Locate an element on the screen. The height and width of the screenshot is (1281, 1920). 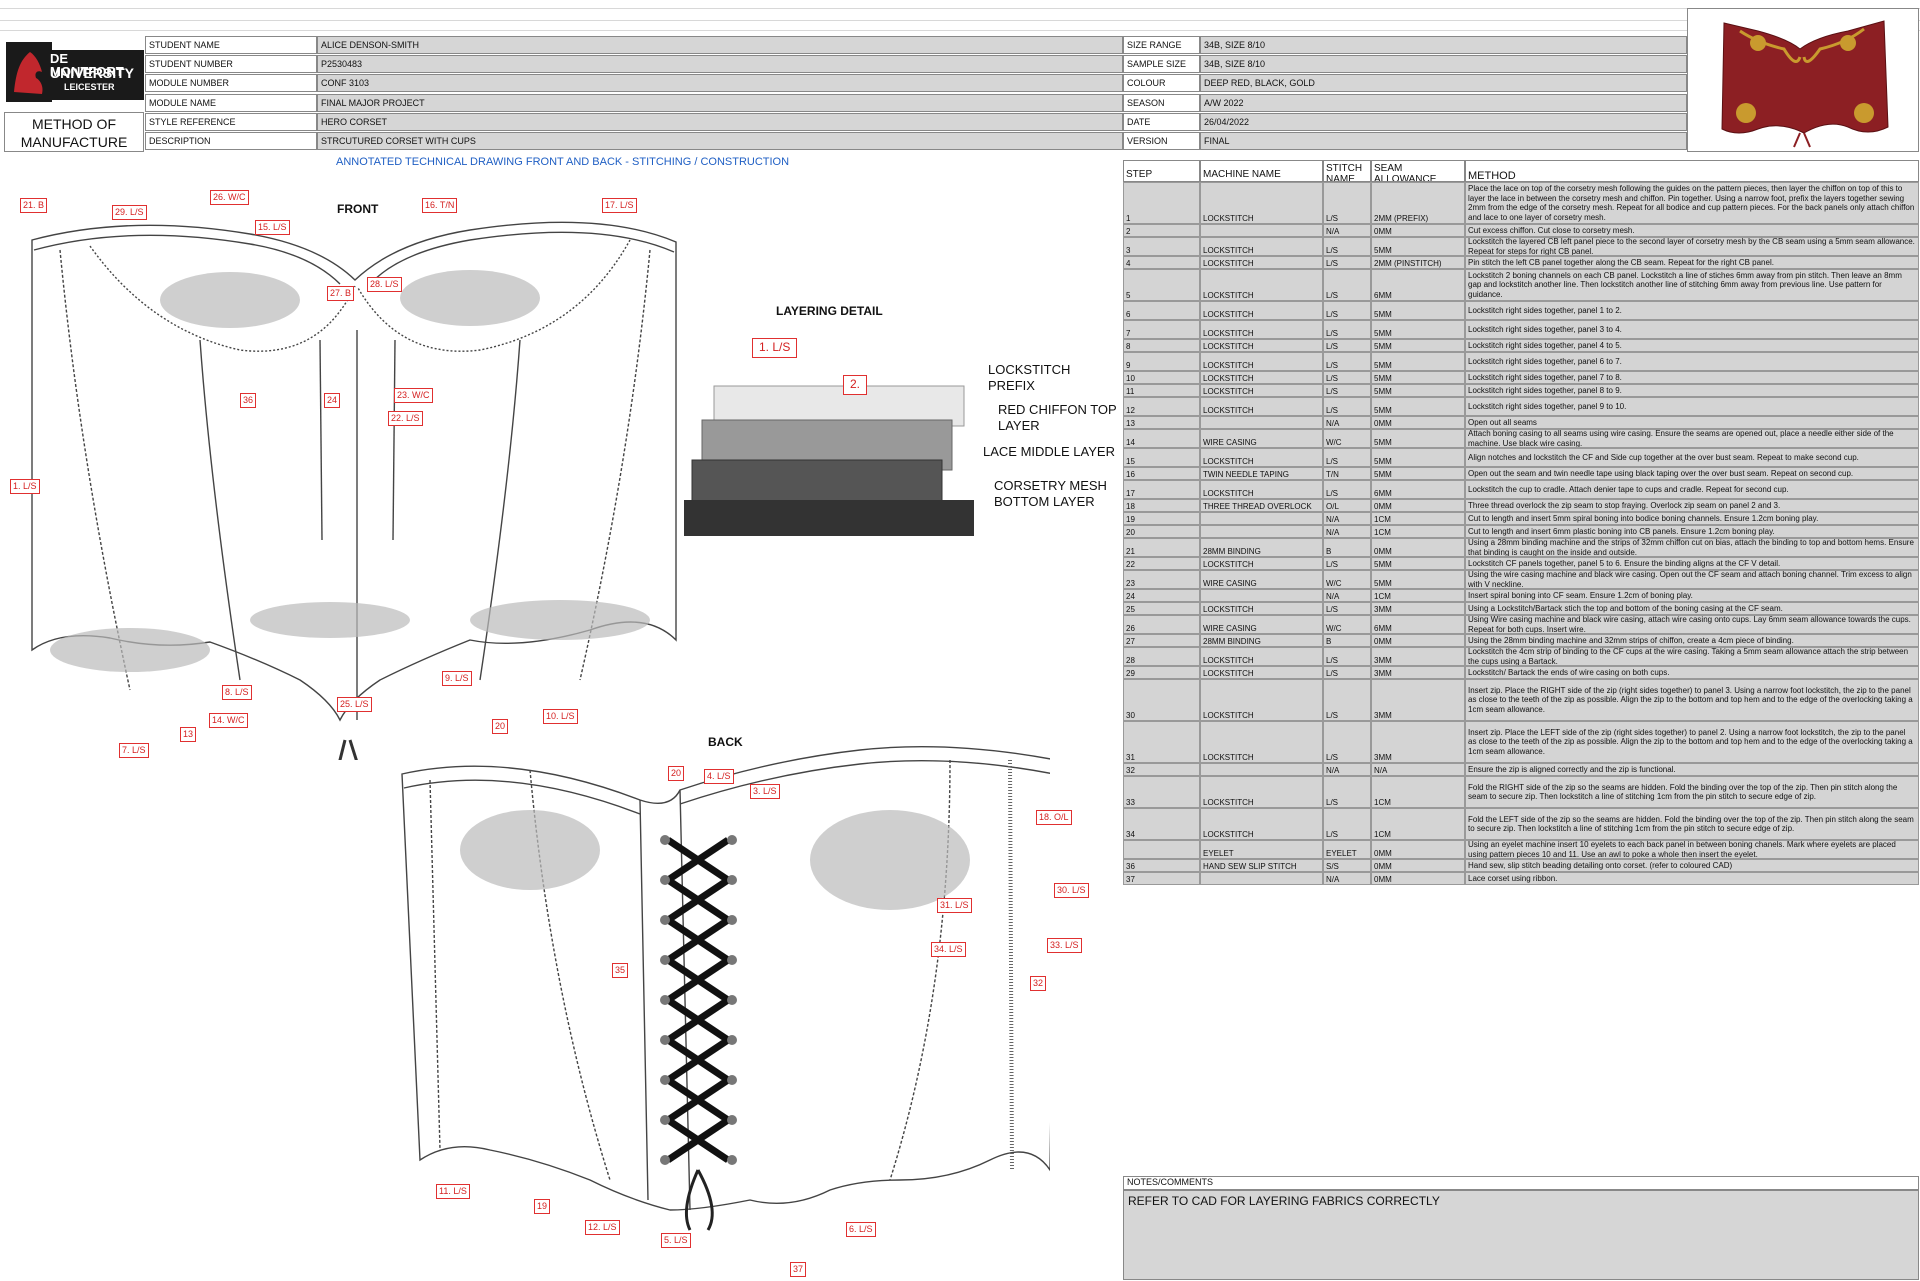
callout-layering-2: 2. is located at coordinates (855, 385).